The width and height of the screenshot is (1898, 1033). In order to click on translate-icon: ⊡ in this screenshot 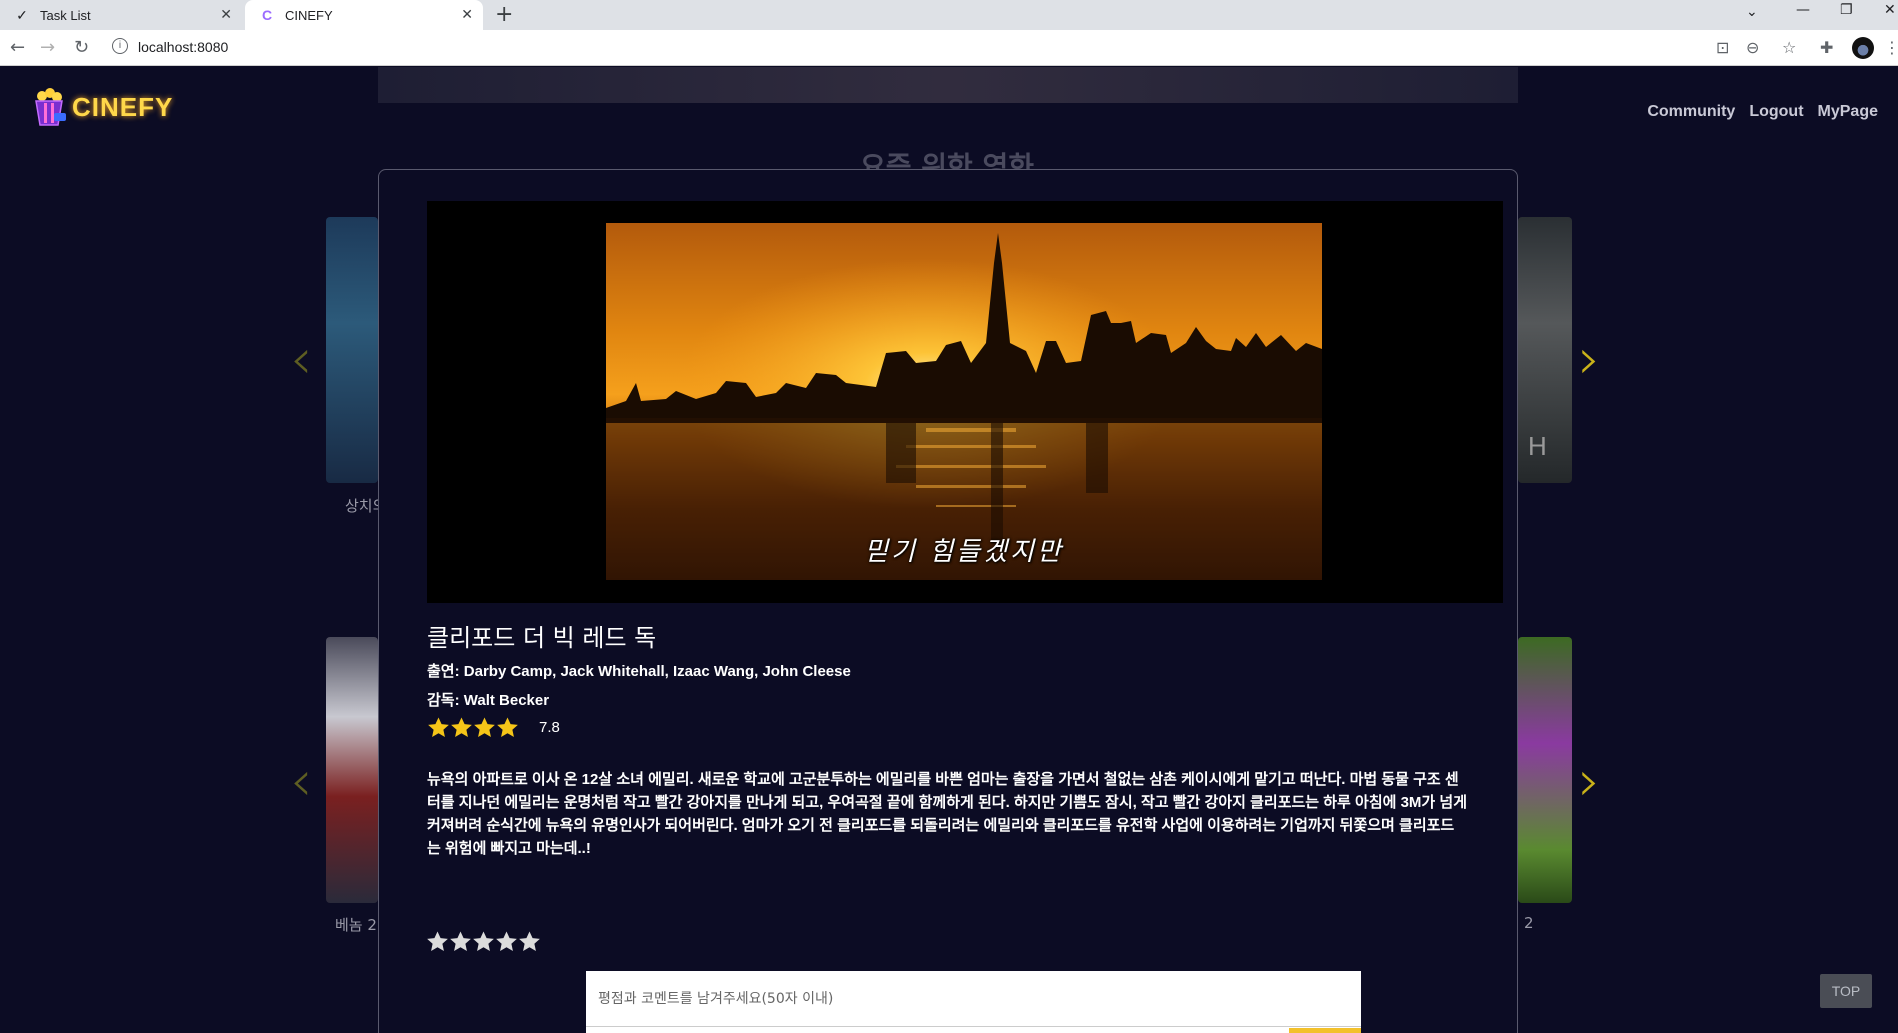, I will do `click(1722, 47)`.